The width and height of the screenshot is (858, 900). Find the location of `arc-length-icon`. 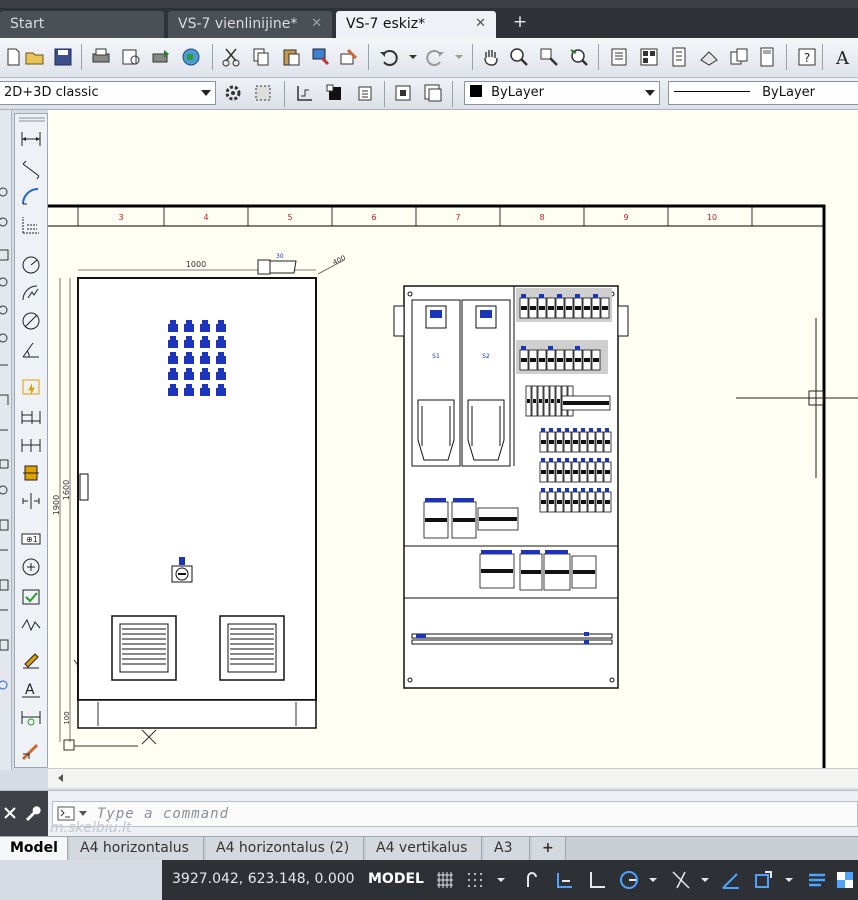

arc-length-icon is located at coordinates (31, 197).